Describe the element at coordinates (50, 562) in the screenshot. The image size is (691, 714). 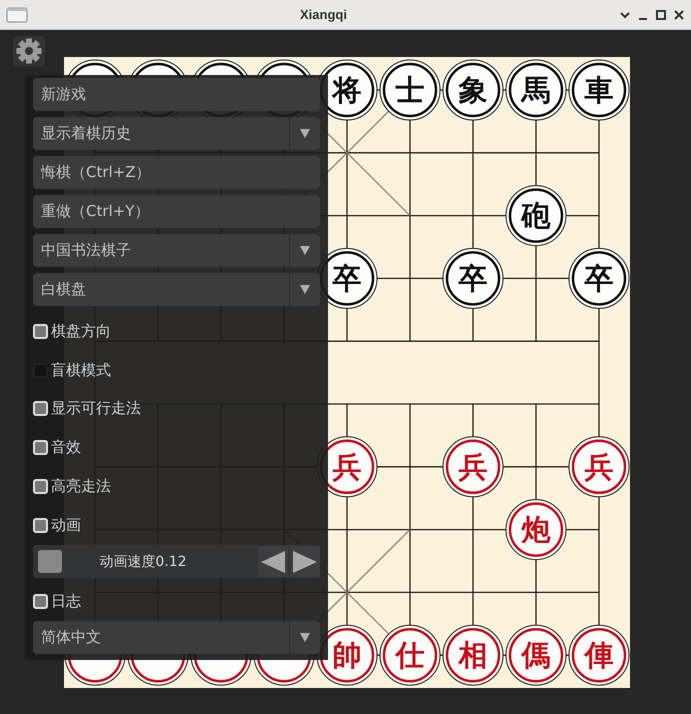
I see `slider-thumb` at that location.